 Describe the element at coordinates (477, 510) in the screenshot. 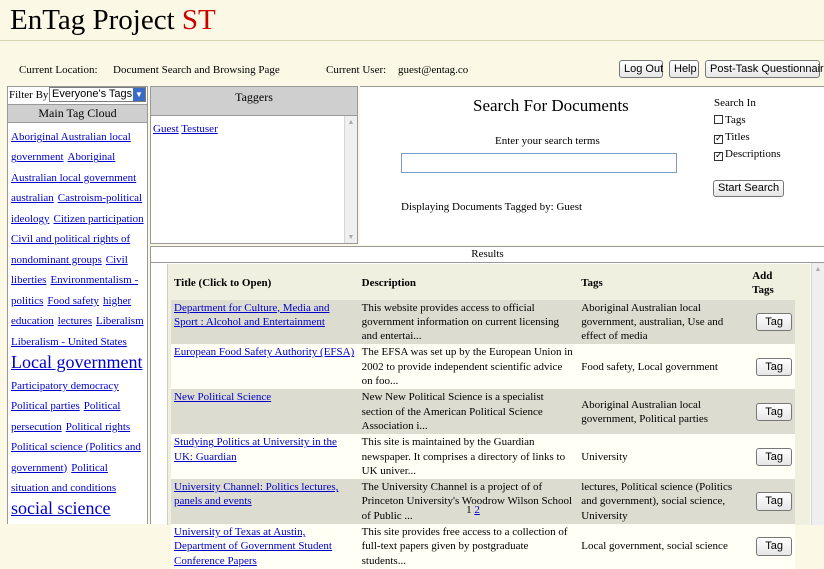

I see `page-2-link: 2` at that location.